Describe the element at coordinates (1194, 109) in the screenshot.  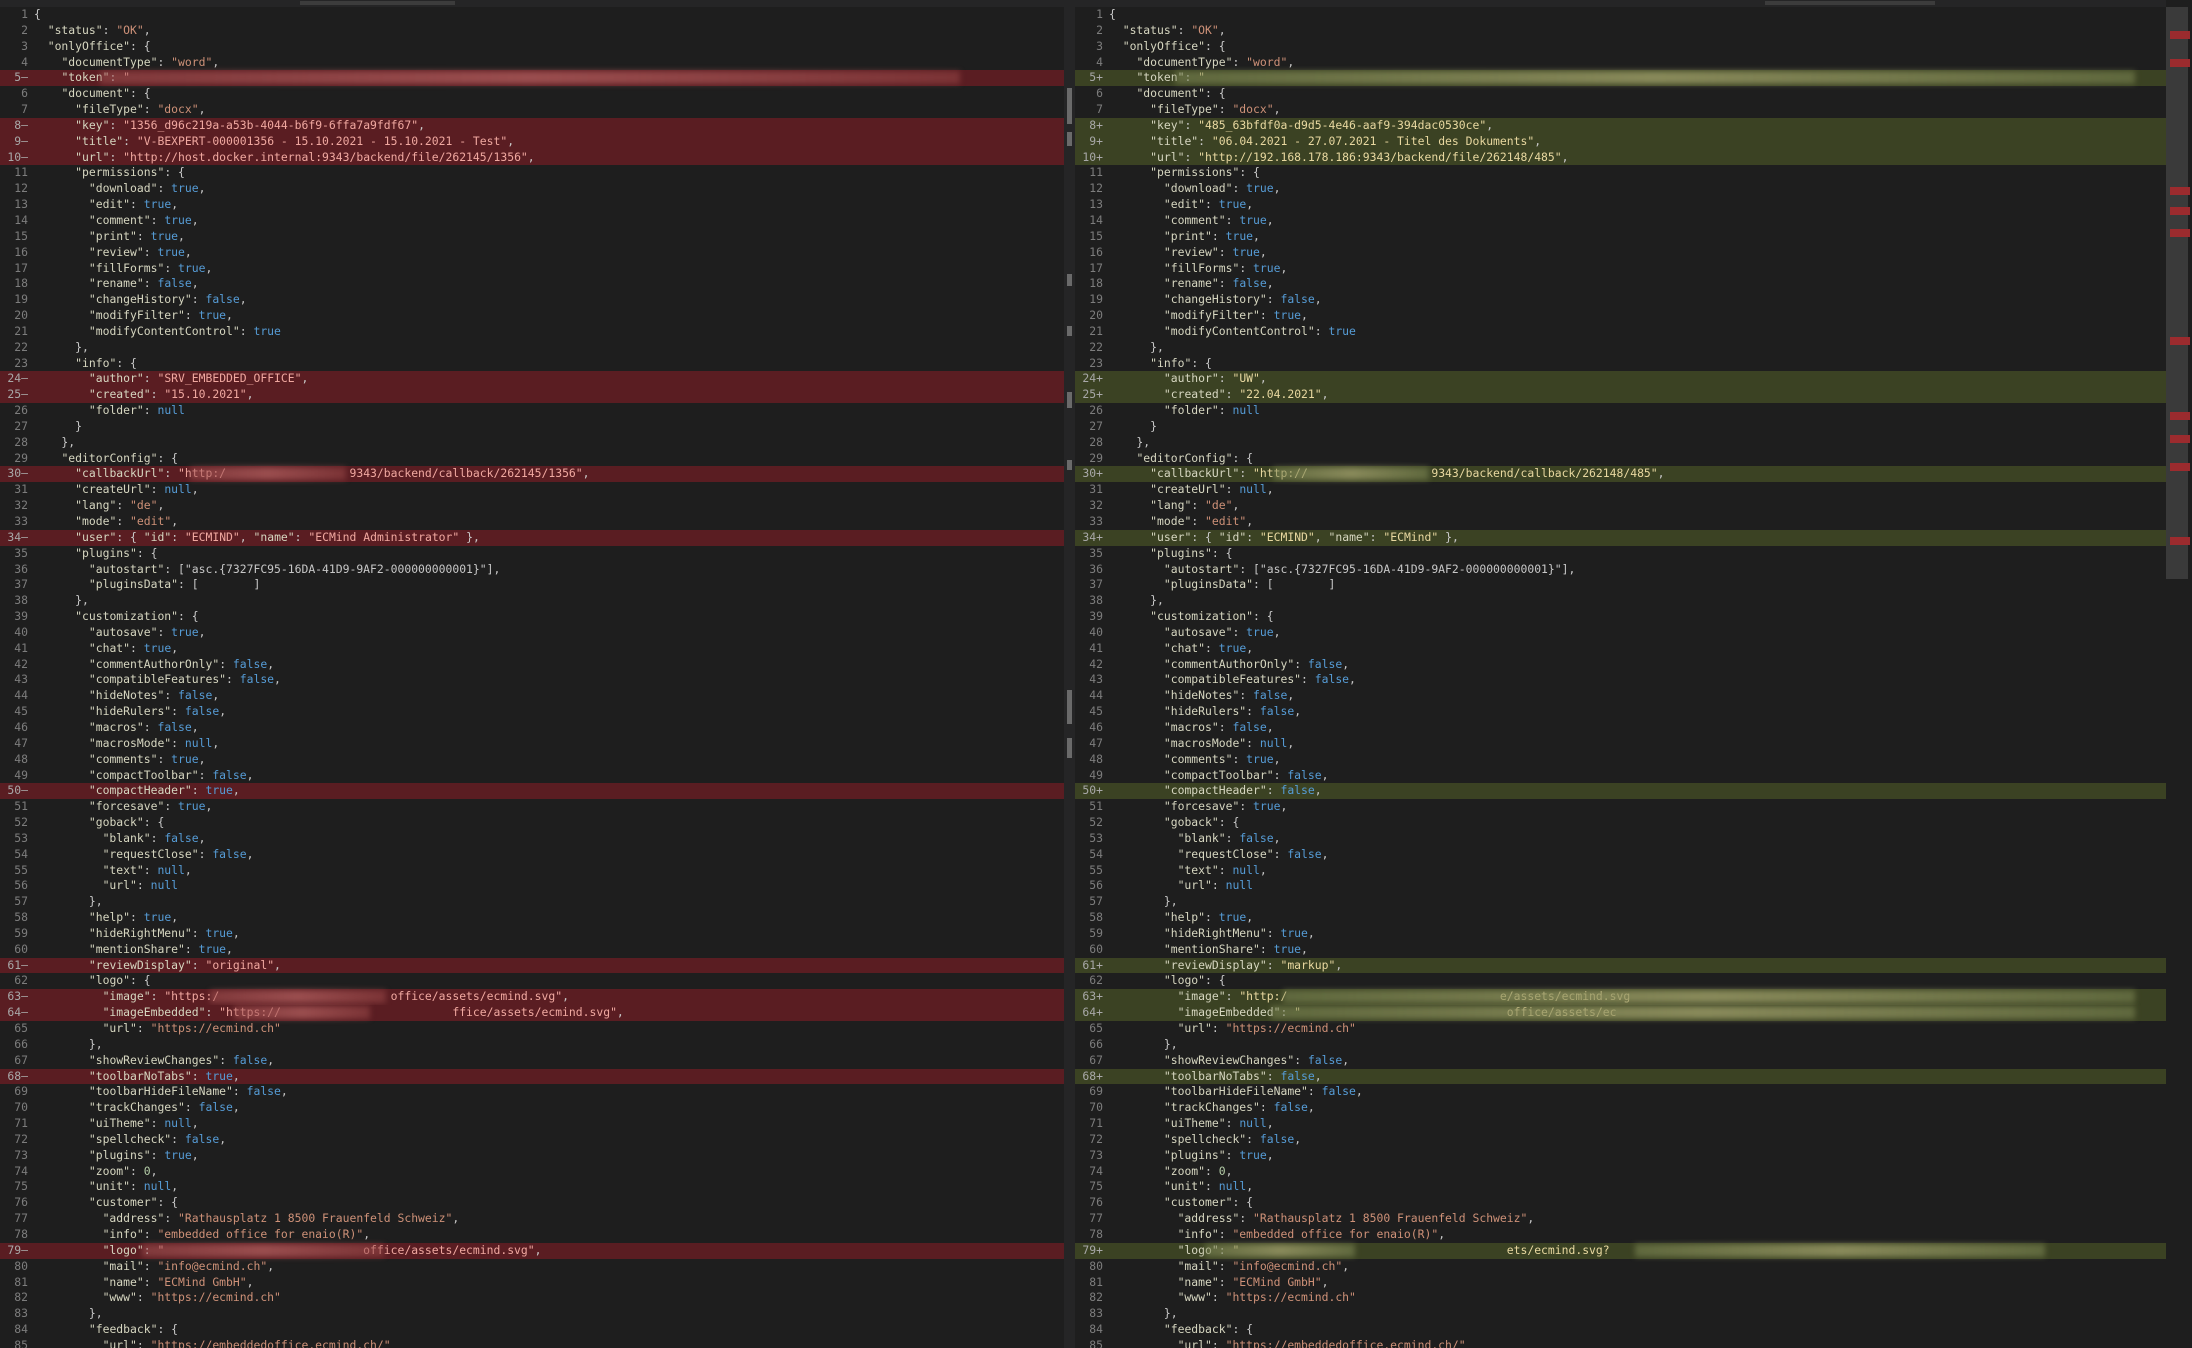
I see `line-code: "fileType": "docx",` at that location.